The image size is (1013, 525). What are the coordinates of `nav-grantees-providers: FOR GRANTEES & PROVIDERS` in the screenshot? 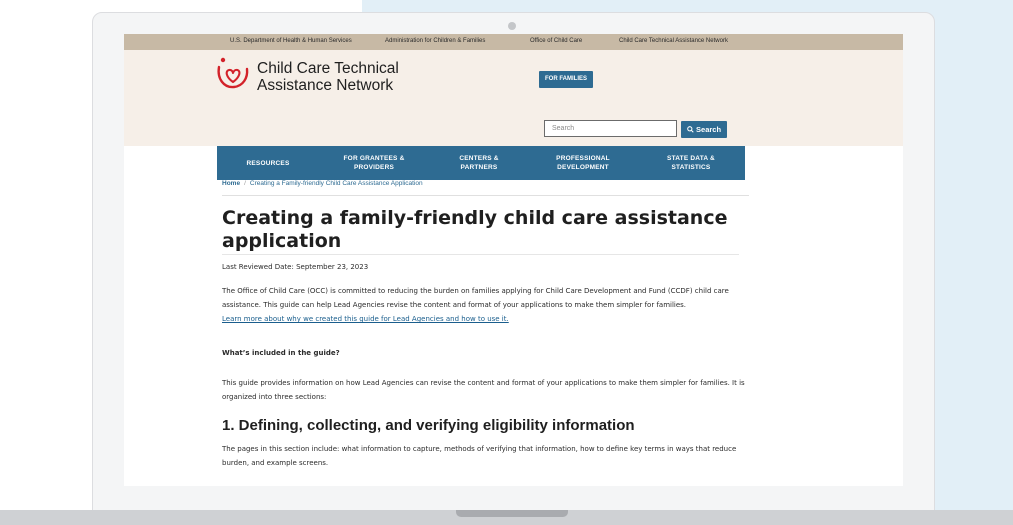 It's located at (374, 163).